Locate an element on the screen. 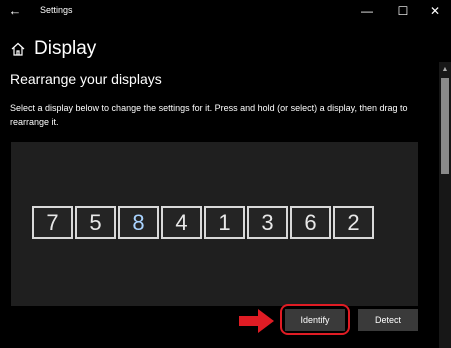  scroll-thumb is located at coordinates (445, 126).